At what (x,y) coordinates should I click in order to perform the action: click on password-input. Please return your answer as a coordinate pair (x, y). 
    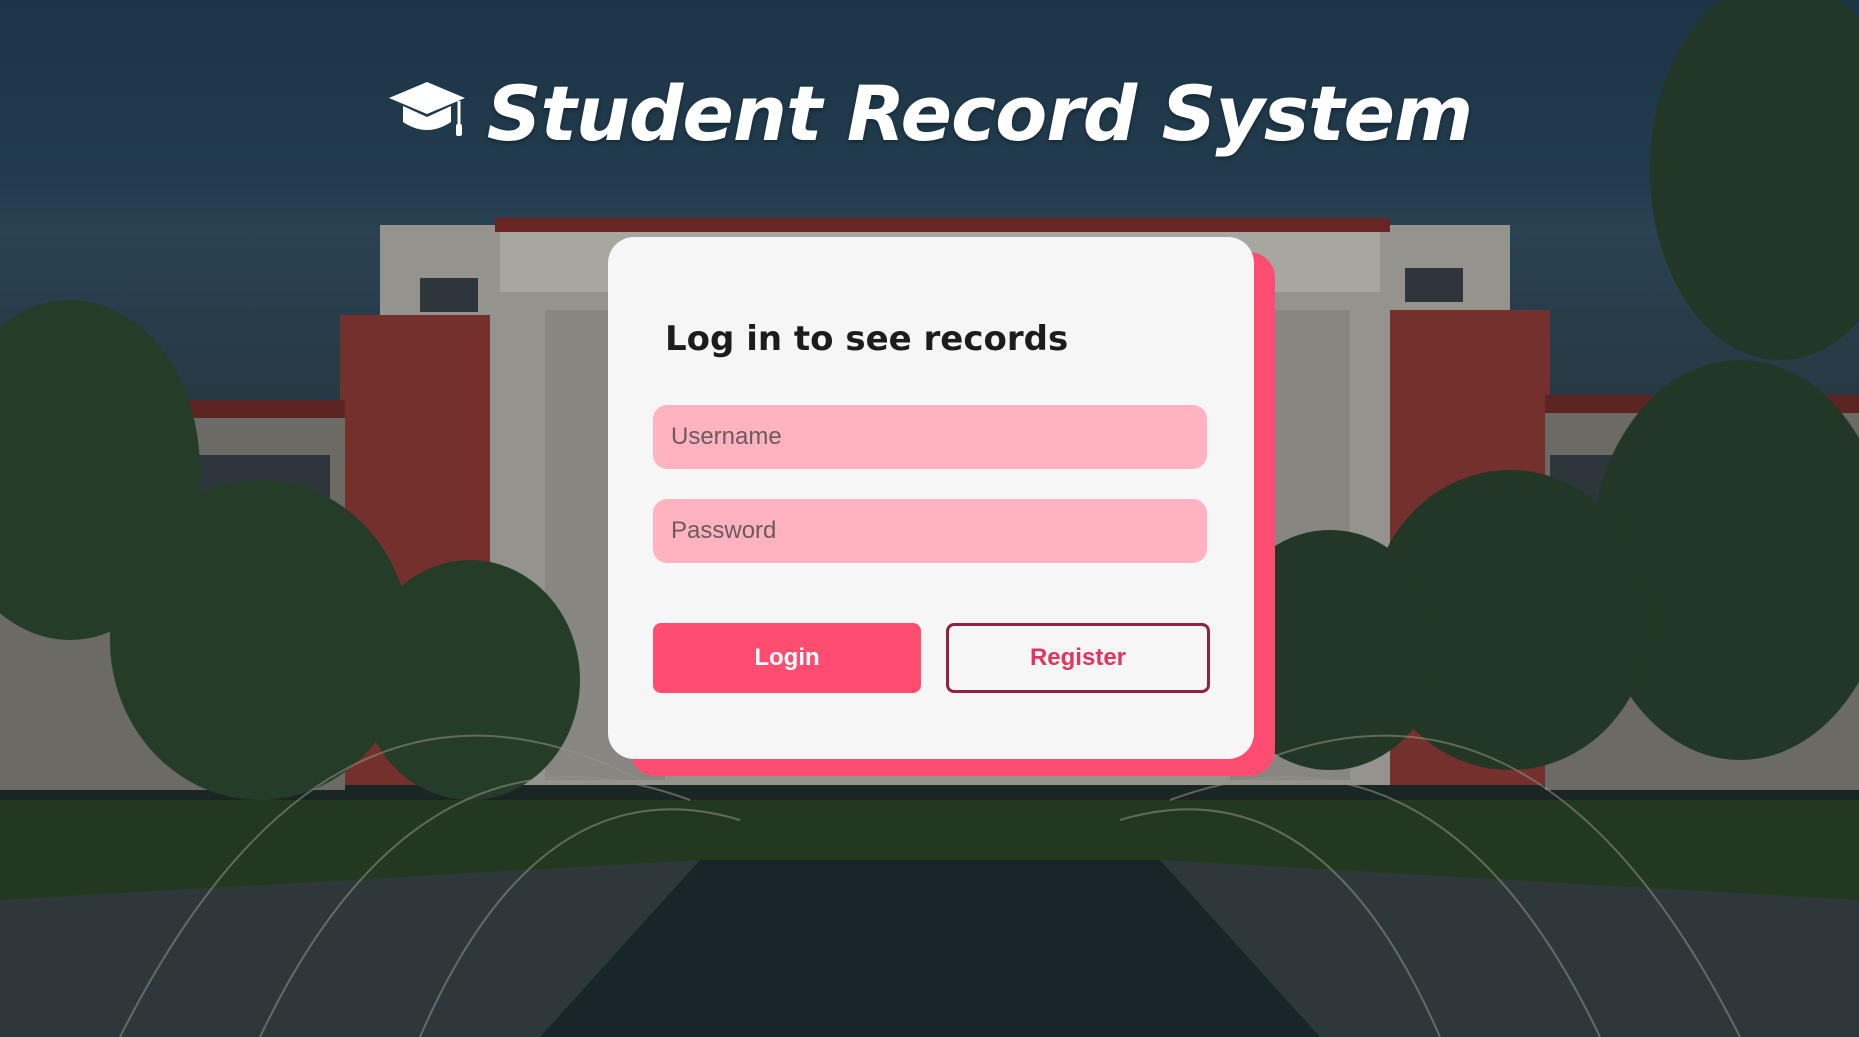
    Looking at the image, I should click on (930, 531).